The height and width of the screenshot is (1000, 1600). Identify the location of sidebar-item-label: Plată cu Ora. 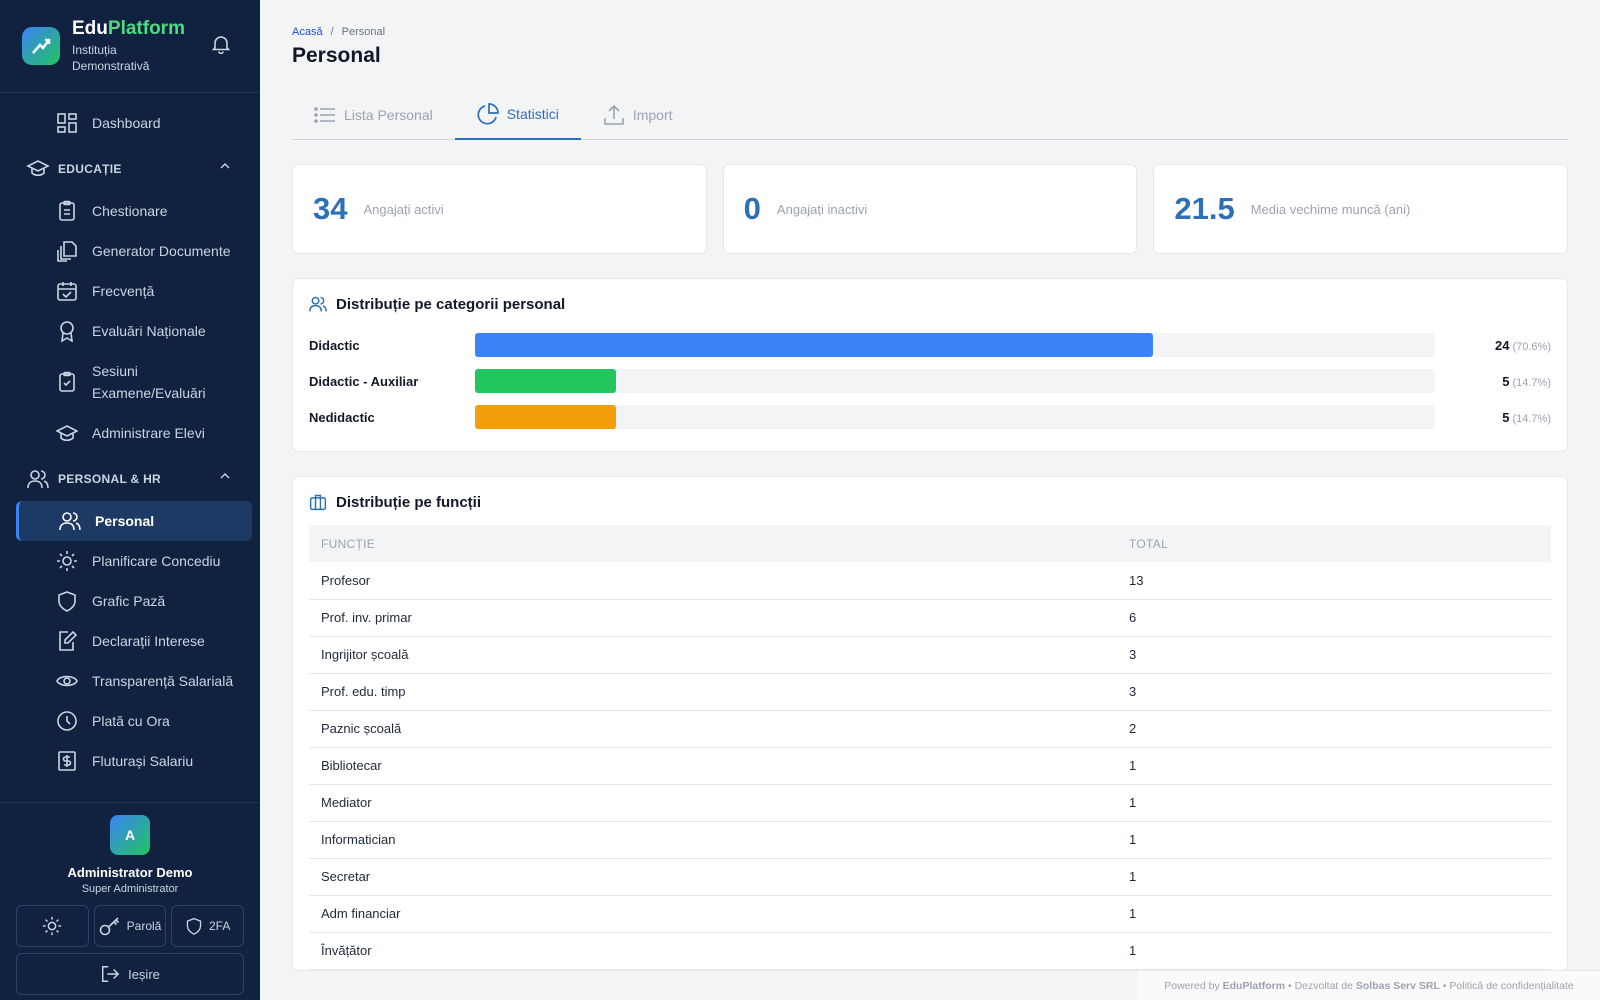
(131, 721).